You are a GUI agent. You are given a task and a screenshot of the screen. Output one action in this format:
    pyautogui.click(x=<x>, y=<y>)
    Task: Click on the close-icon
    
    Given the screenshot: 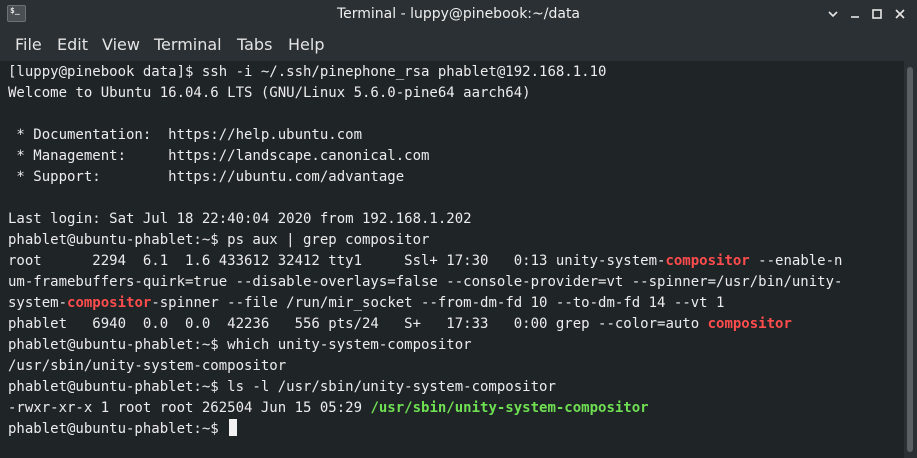 What is the action you would take?
    pyautogui.click(x=900, y=14)
    